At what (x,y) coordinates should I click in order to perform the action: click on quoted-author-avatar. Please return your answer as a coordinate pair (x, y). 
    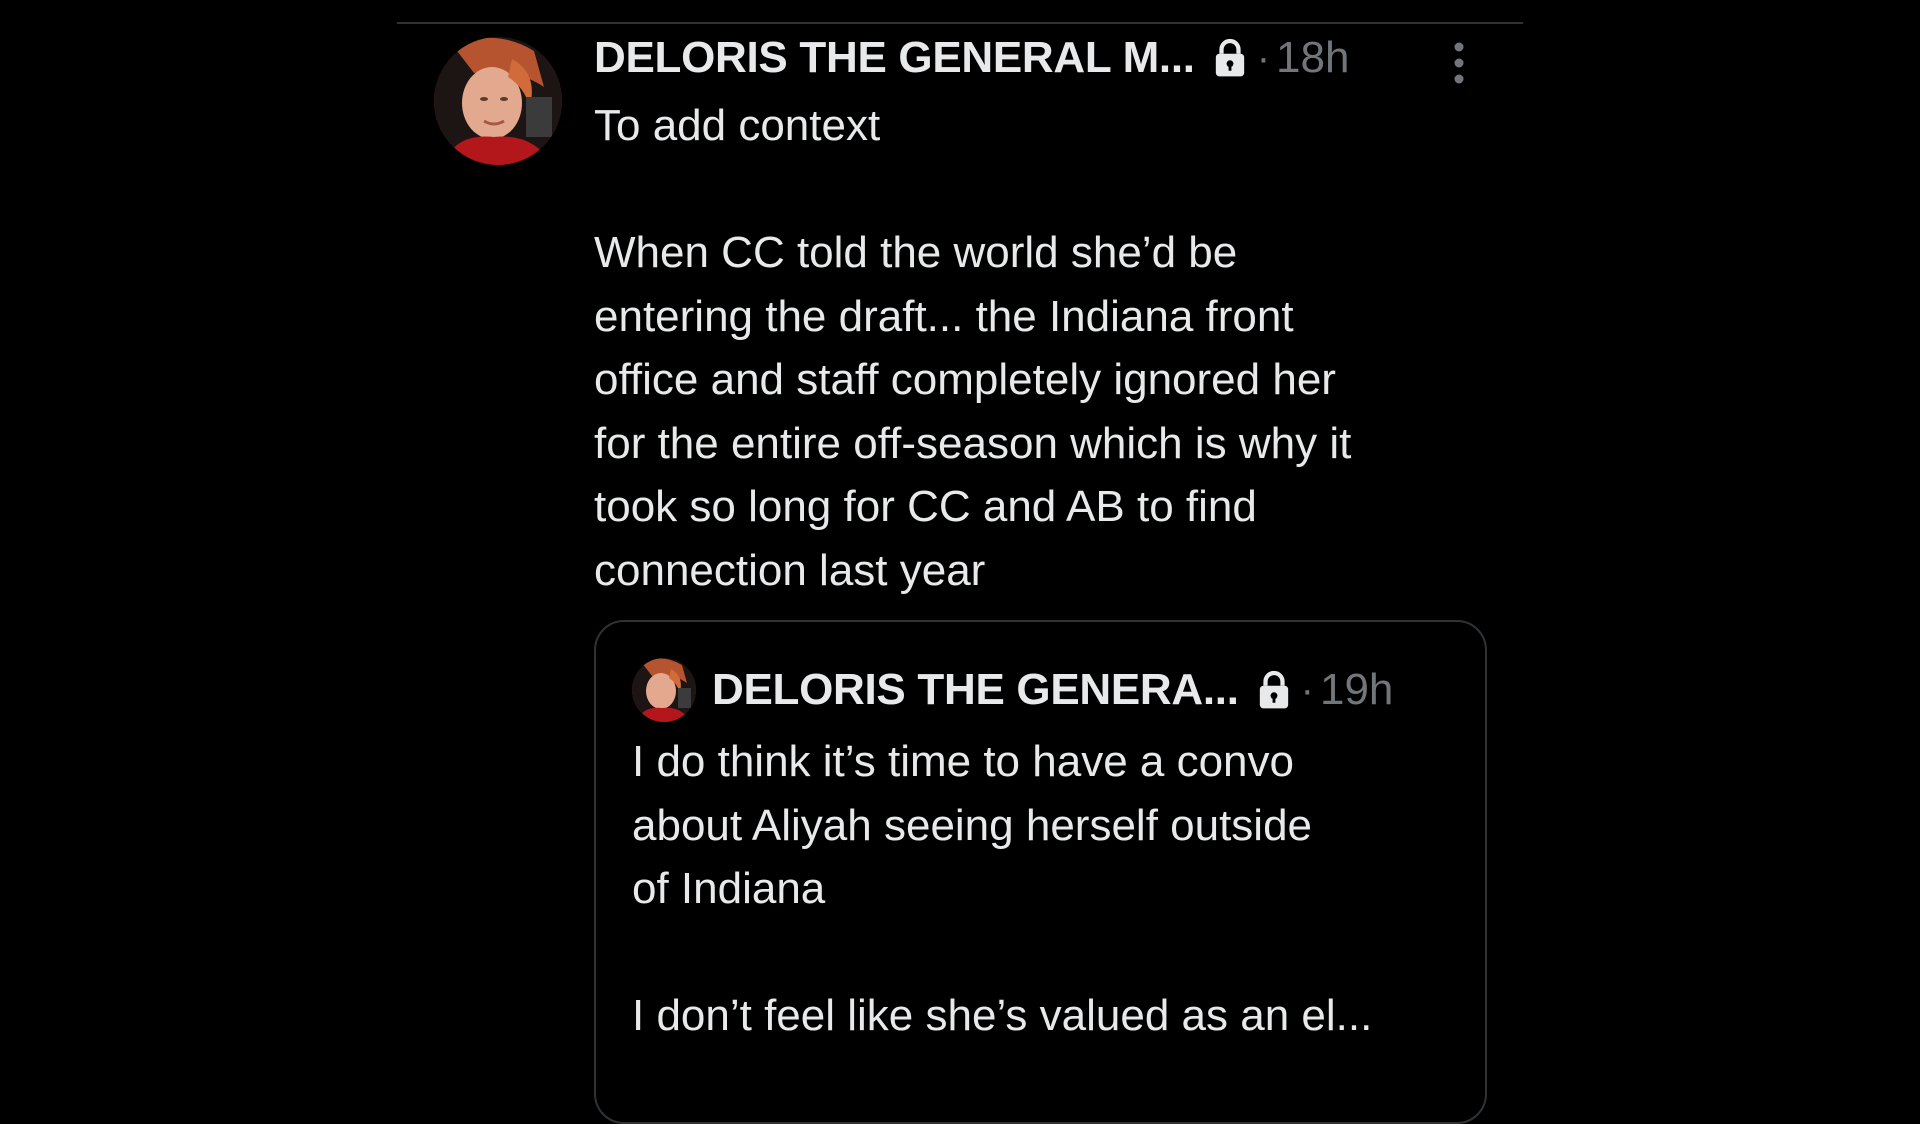
    Looking at the image, I should click on (664, 690).